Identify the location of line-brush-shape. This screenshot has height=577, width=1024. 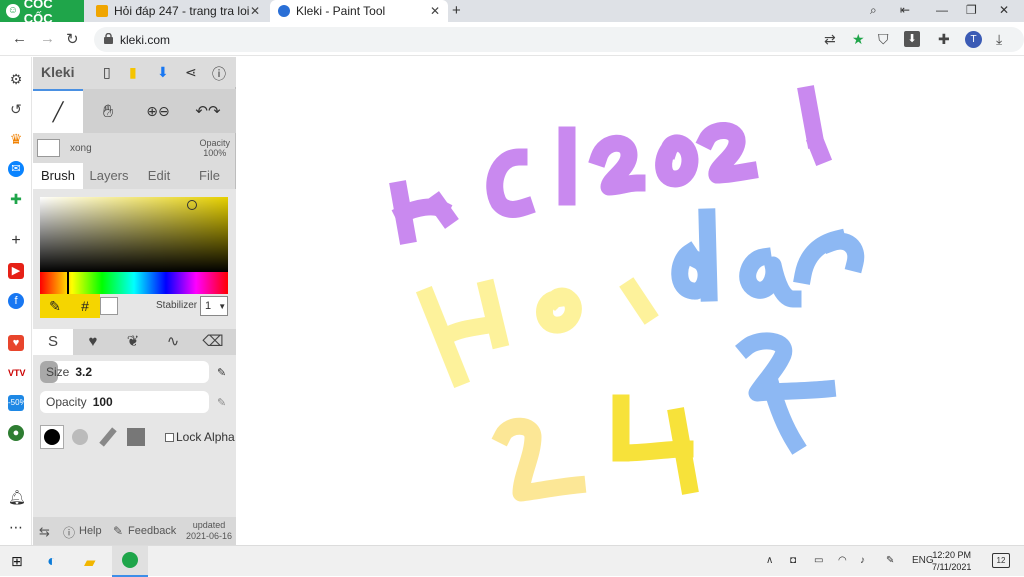
(108, 437).